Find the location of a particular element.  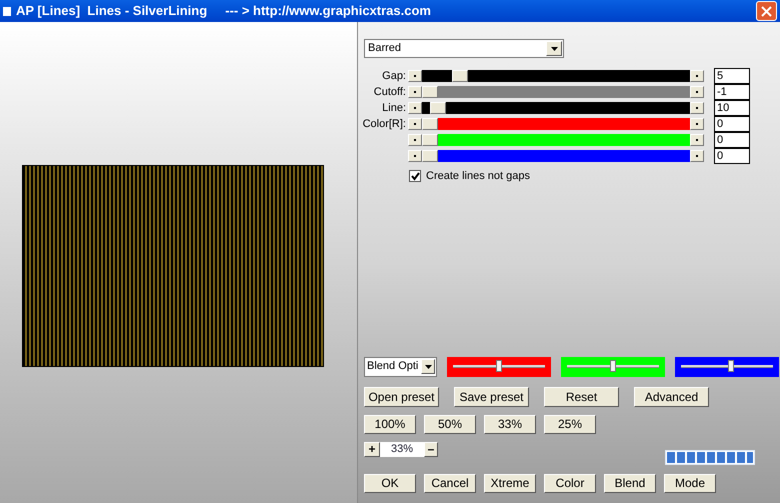

zoom-button: 33% is located at coordinates (510, 424).